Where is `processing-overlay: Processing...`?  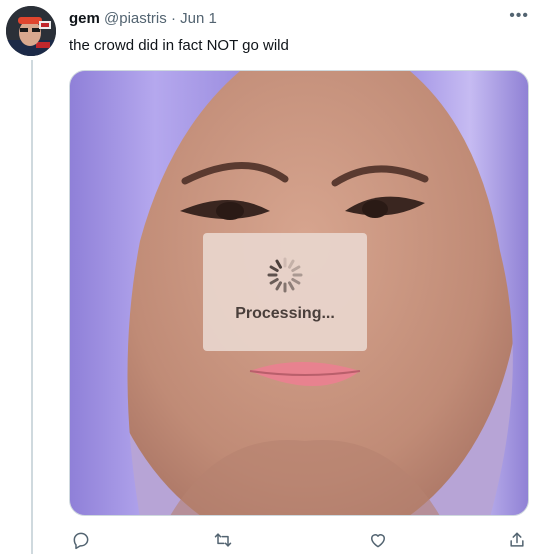
processing-overlay: Processing... is located at coordinates (285, 292).